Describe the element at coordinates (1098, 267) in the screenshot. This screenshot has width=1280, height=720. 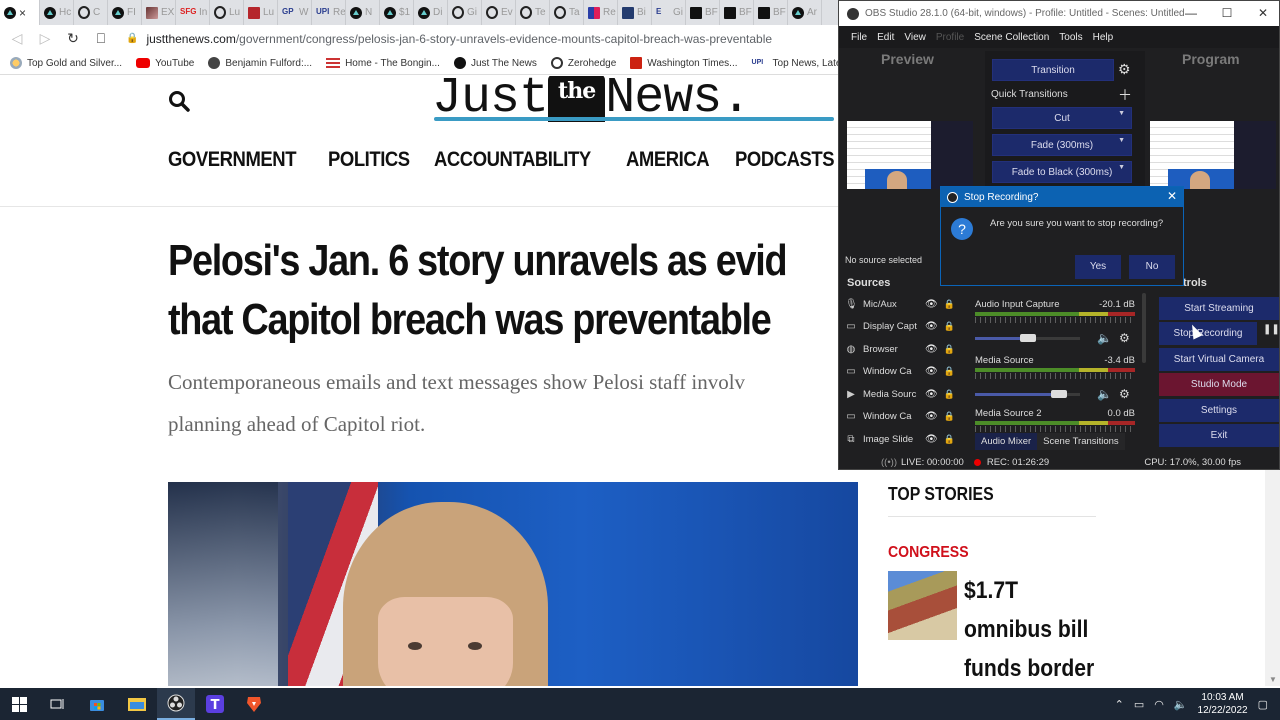
I see `yes-button: Yes` at that location.